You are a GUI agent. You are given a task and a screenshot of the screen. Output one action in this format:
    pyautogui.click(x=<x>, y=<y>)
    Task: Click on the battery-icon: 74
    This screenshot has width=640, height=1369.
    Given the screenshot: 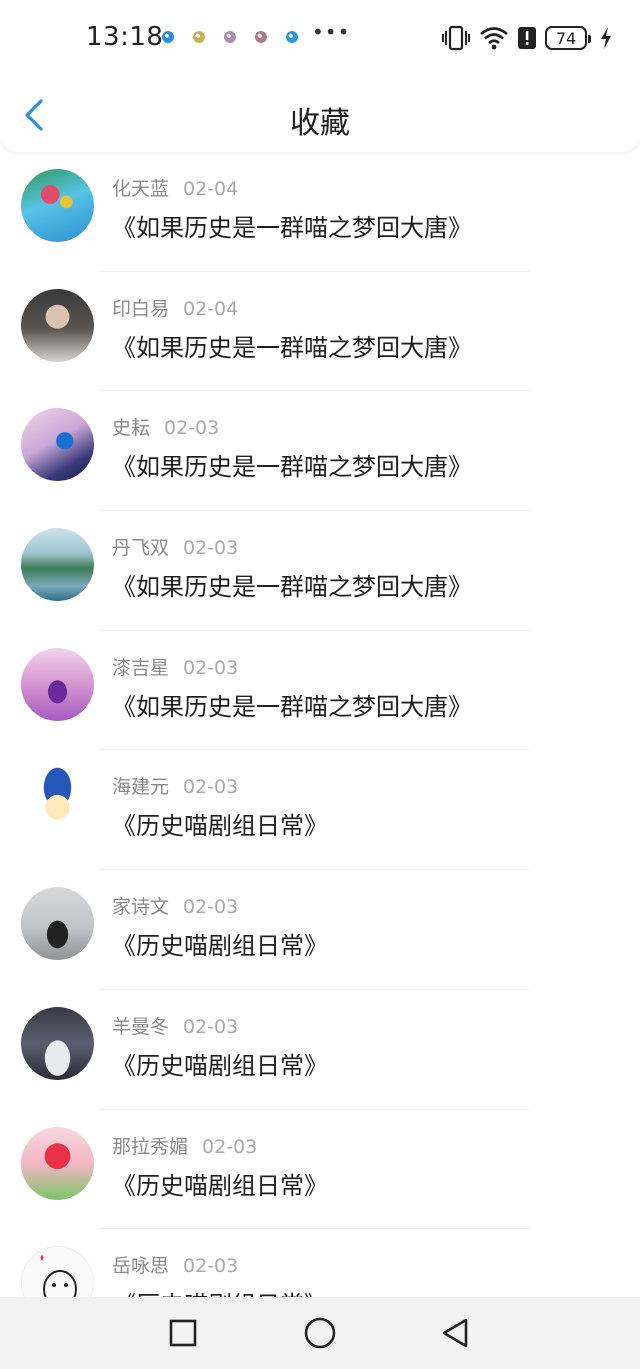 What is the action you would take?
    pyautogui.click(x=568, y=38)
    